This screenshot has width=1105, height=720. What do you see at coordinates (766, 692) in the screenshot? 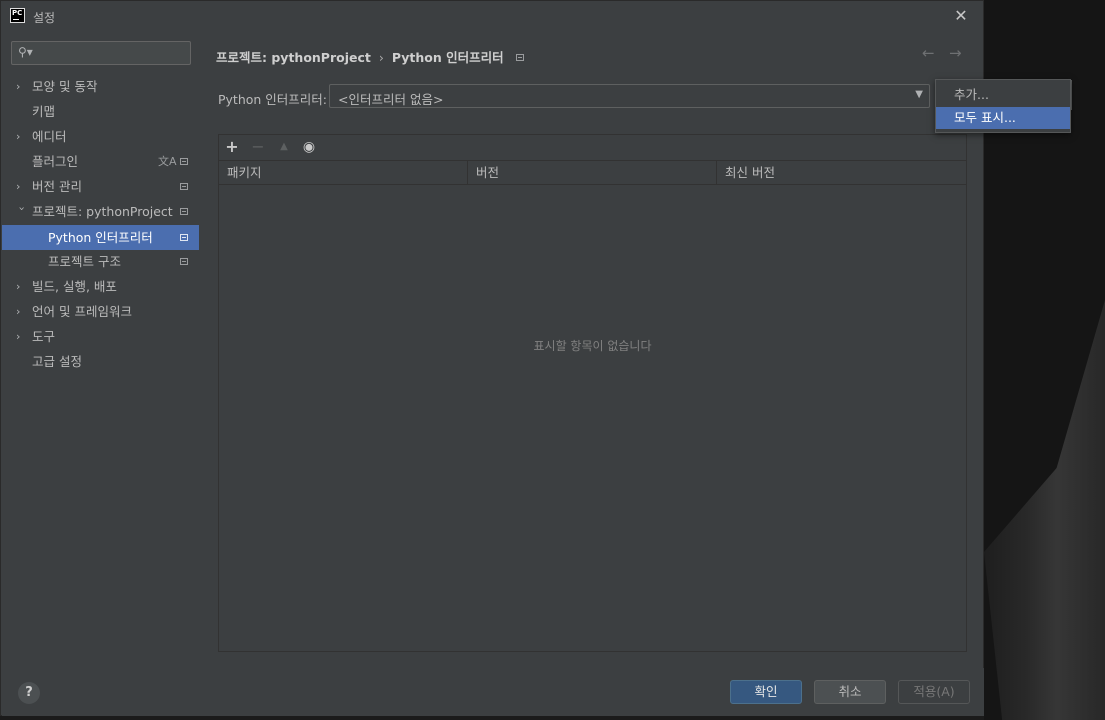
I see `ok-button: 확인` at bounding box center [766, 692].